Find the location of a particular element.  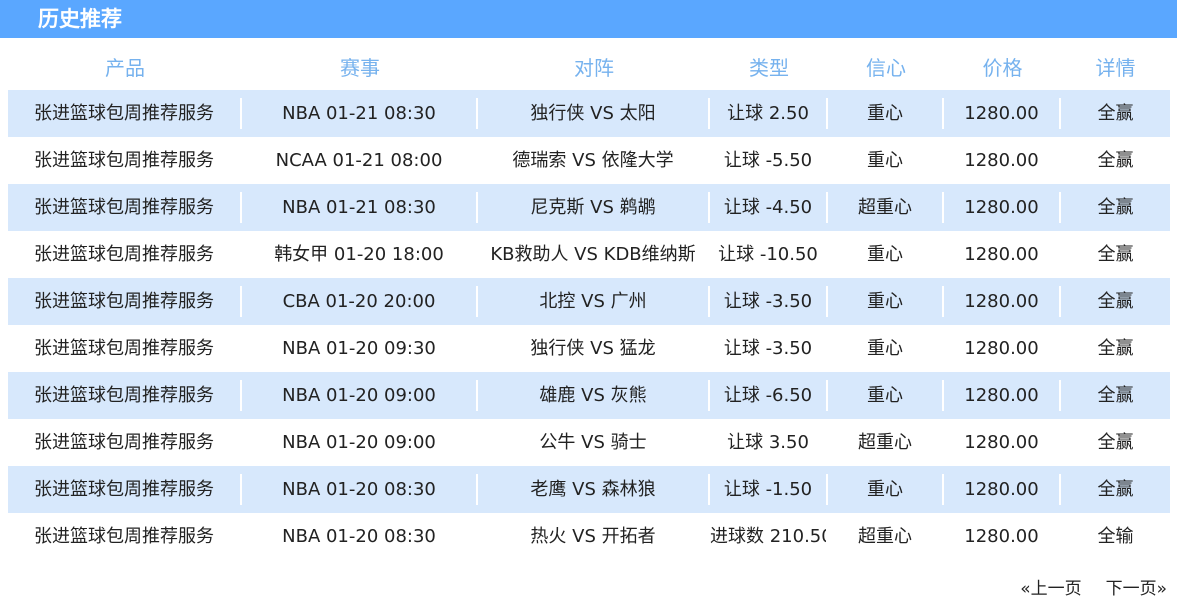

cell-type: 让球 -6.50 is located at coordinates (769, 395).